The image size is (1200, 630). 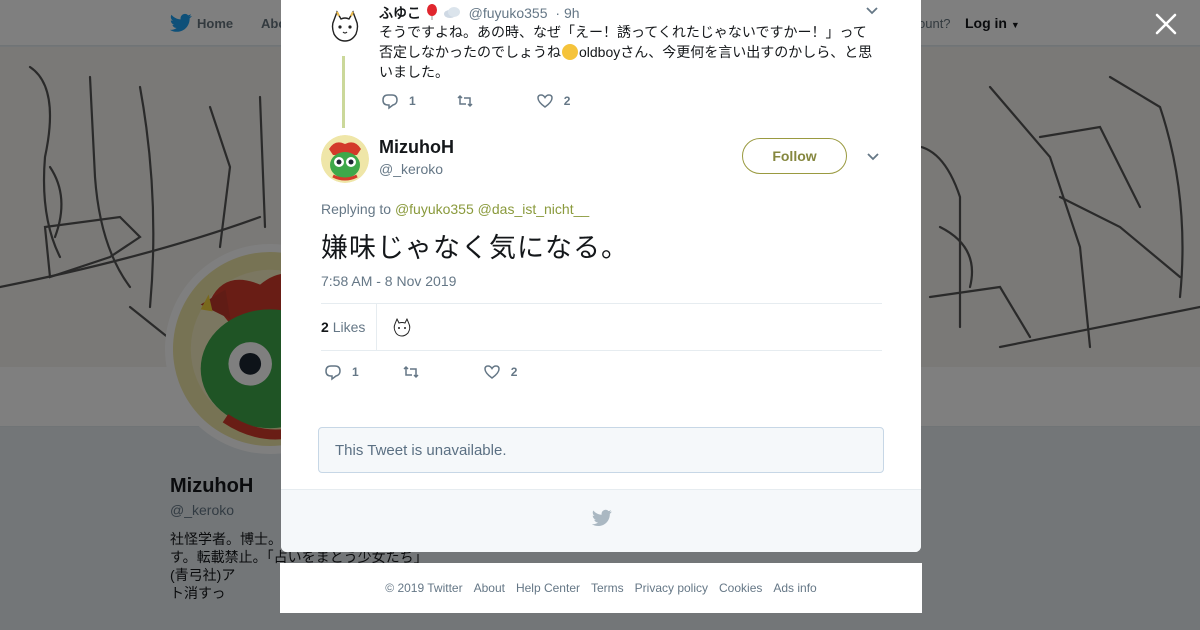 I want to click on modal-footer, so click(x=601, y=520).